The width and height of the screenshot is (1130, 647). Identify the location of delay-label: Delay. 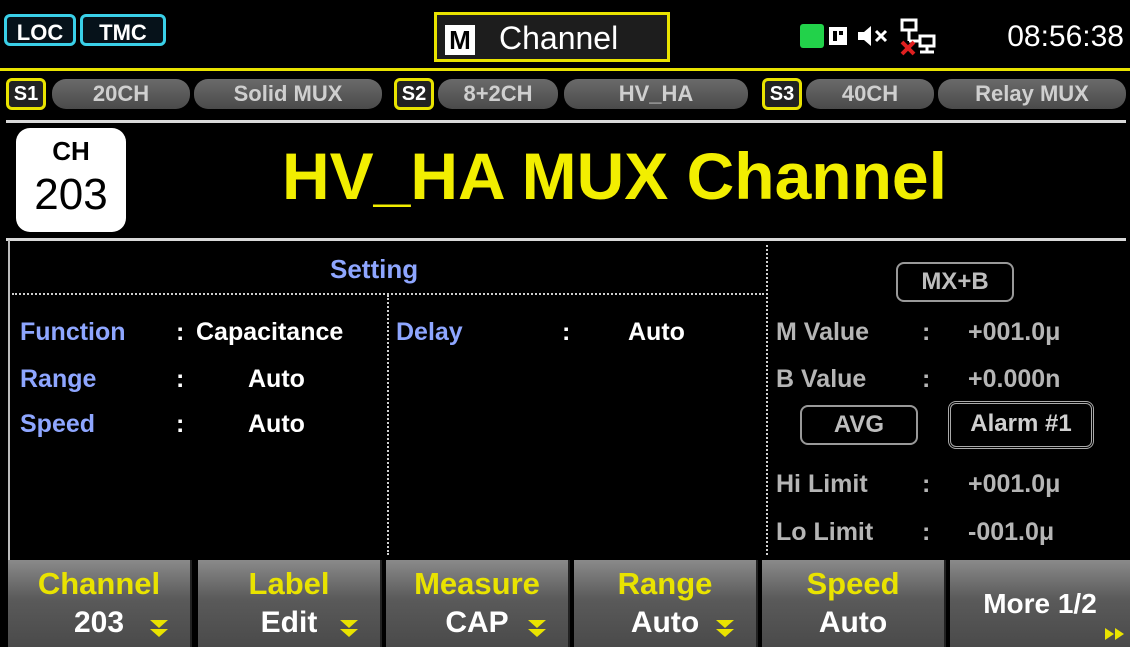
(429, 332).